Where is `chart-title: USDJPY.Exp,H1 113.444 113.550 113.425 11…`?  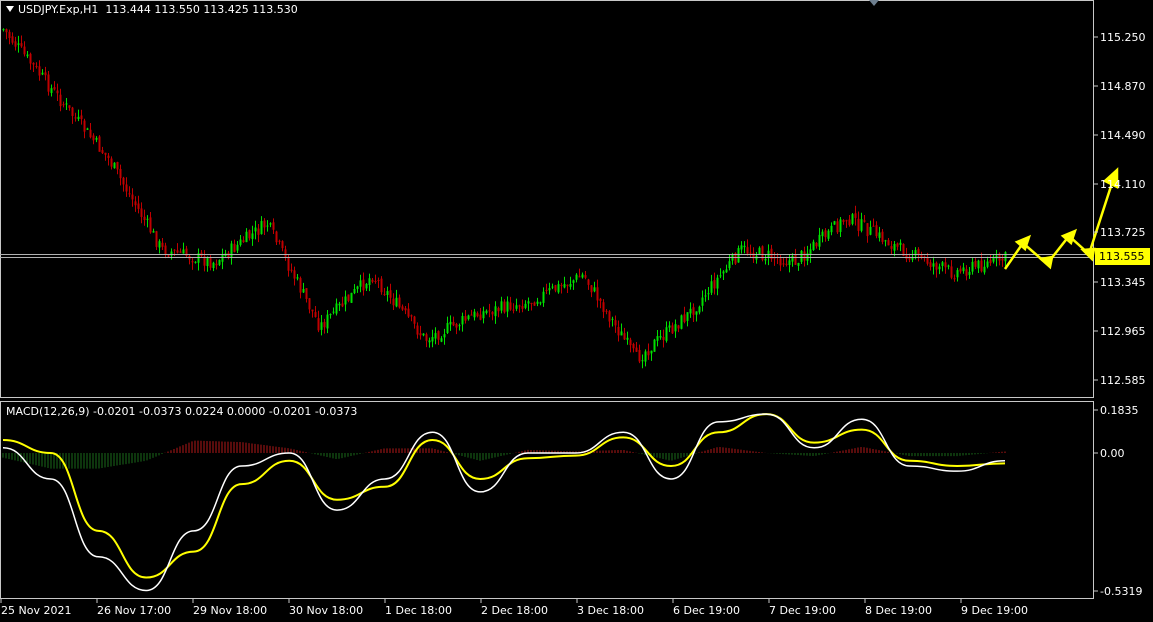 chart-title: USDJPY.Exp,H1 113.444 113.550 113.425 11… is located at coordinates (152, 9).